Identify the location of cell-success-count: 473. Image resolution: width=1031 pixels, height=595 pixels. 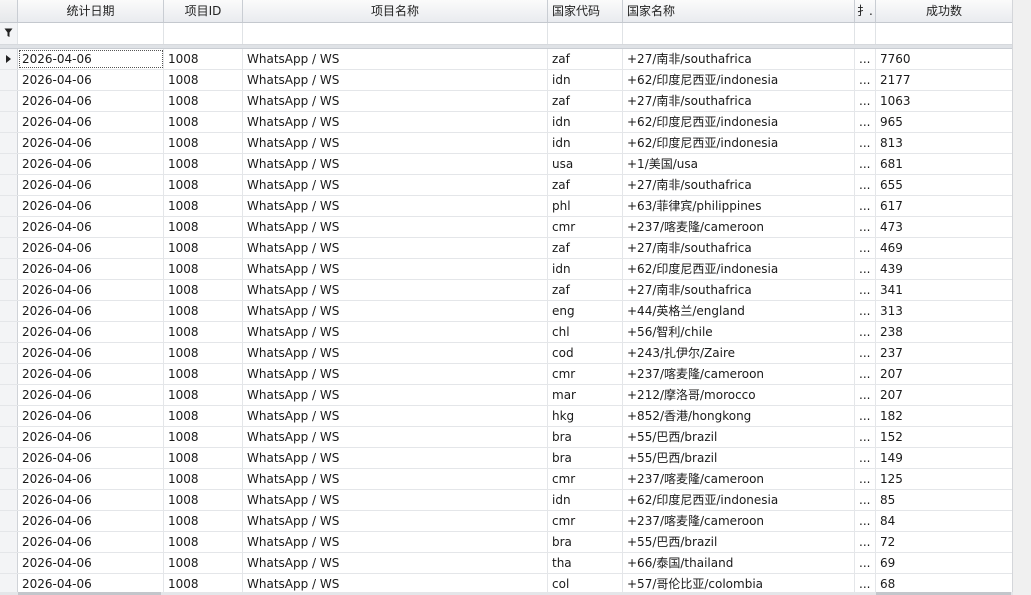
(944, 227).